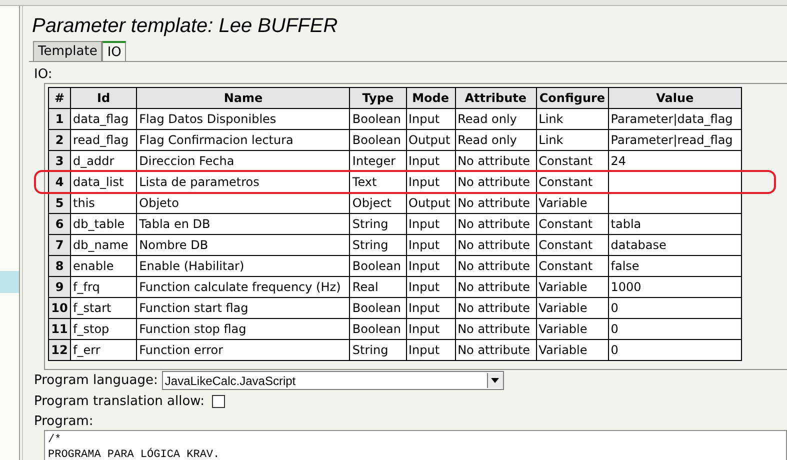 This screenshot has width=787, height=460. Describe the element at coordinates (59, 350) in the screenshot. I see `table-cell: 12` at that location.